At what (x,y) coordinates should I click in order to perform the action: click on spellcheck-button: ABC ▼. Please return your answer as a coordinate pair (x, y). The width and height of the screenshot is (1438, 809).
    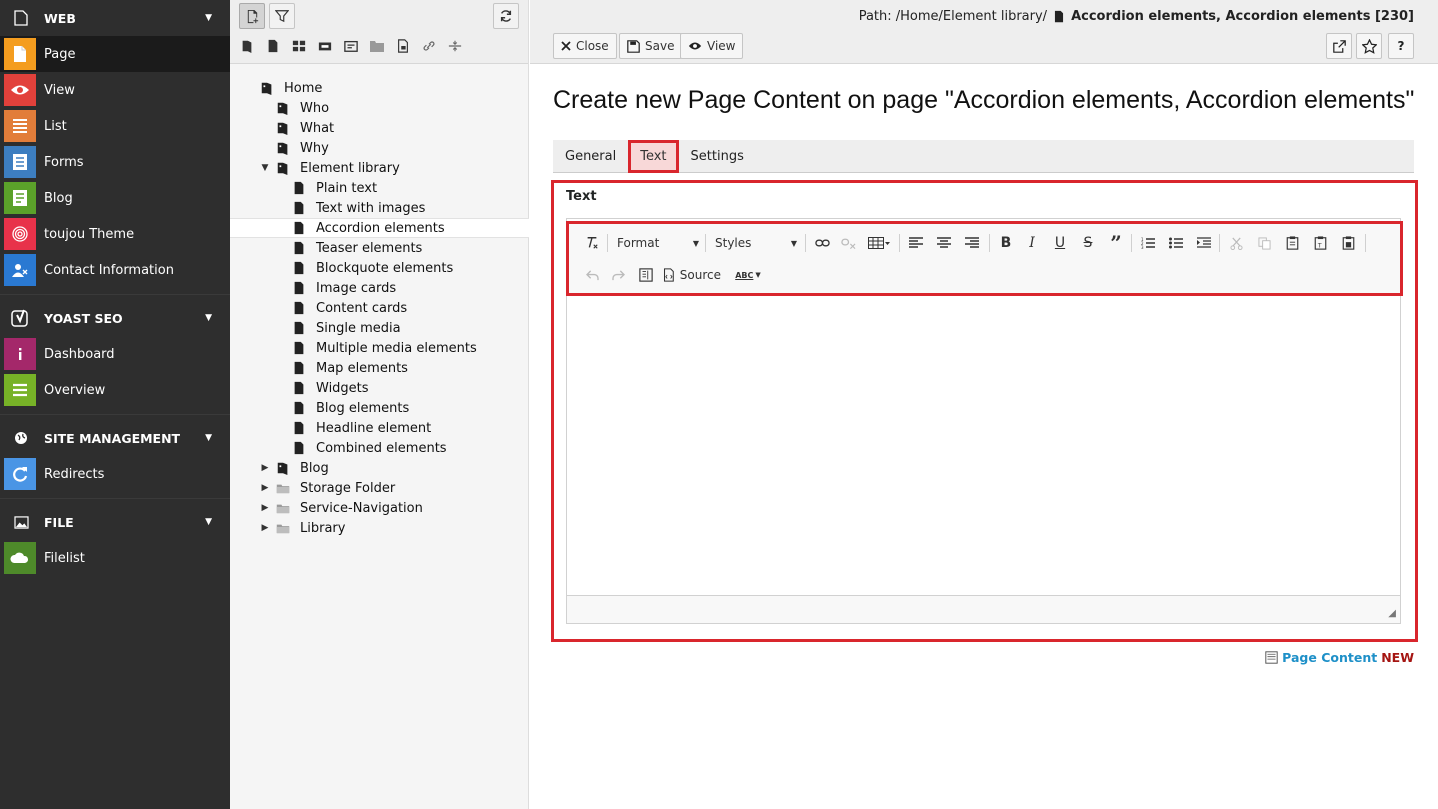
    Looking at the image, I should click on (748, 275).